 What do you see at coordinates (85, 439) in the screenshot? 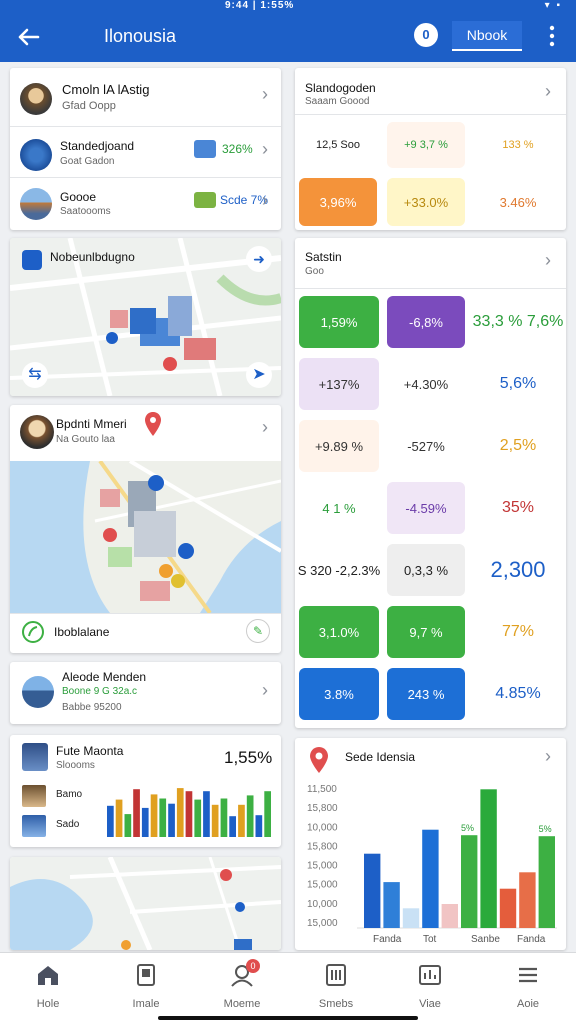
I see `card-subtitle: Na Gouto laa` at bounding box center [85, 439].